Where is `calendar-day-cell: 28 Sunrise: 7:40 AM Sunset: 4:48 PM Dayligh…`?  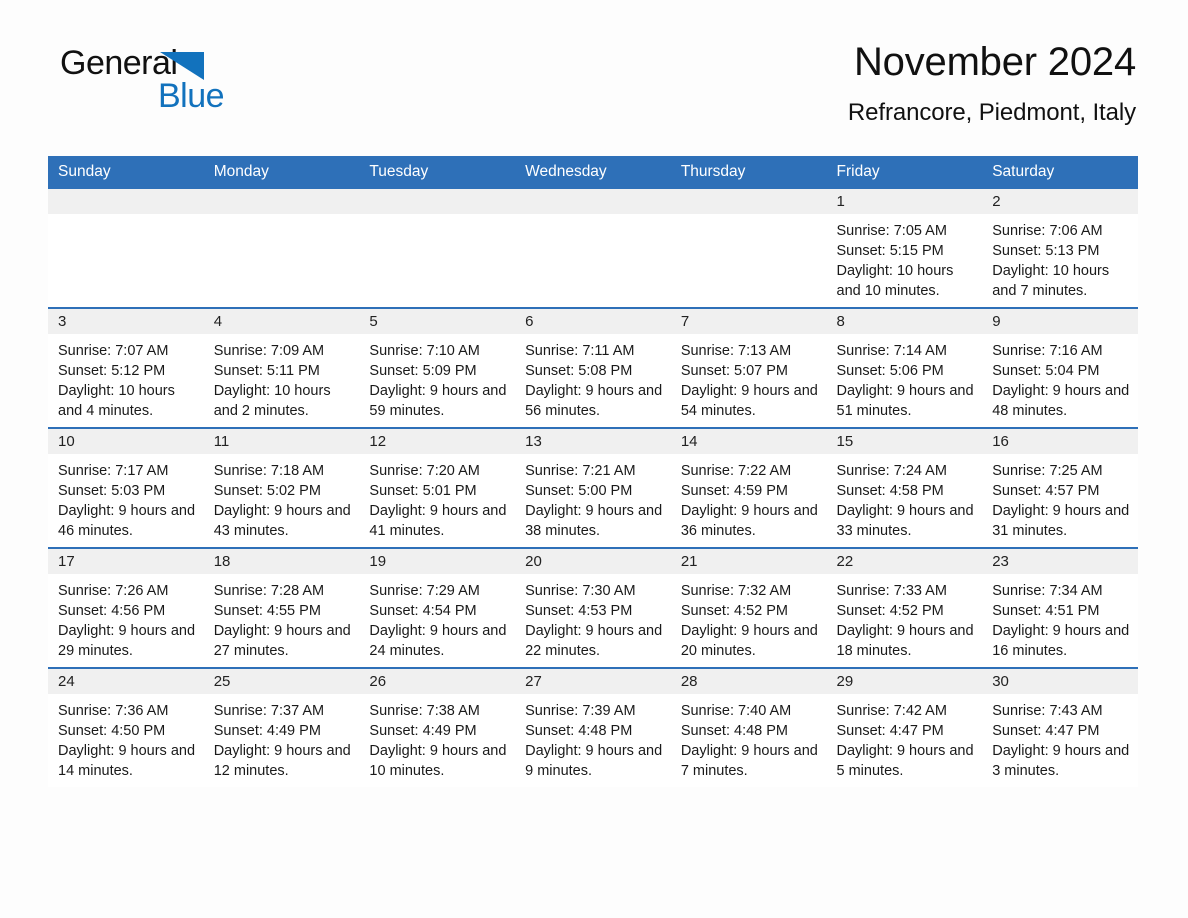 calendar-day-cell: 28 Sunrise: 7:40 AM Sunset: 4:48 PM Dayligh… is located at coordinates (748, 727).